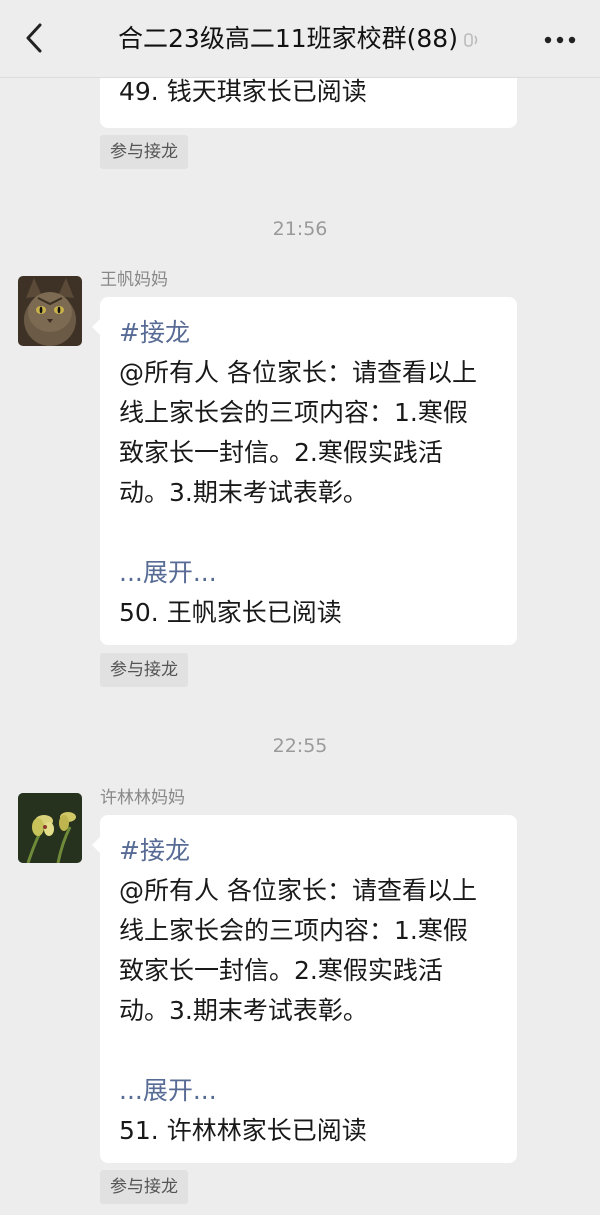 This screenshot has height=1215, width=600. Describe the element at coordinates (243, 1130) in the screenshot. I see `solitaire-entry: 51. 许林林家长已阅读` at that location.